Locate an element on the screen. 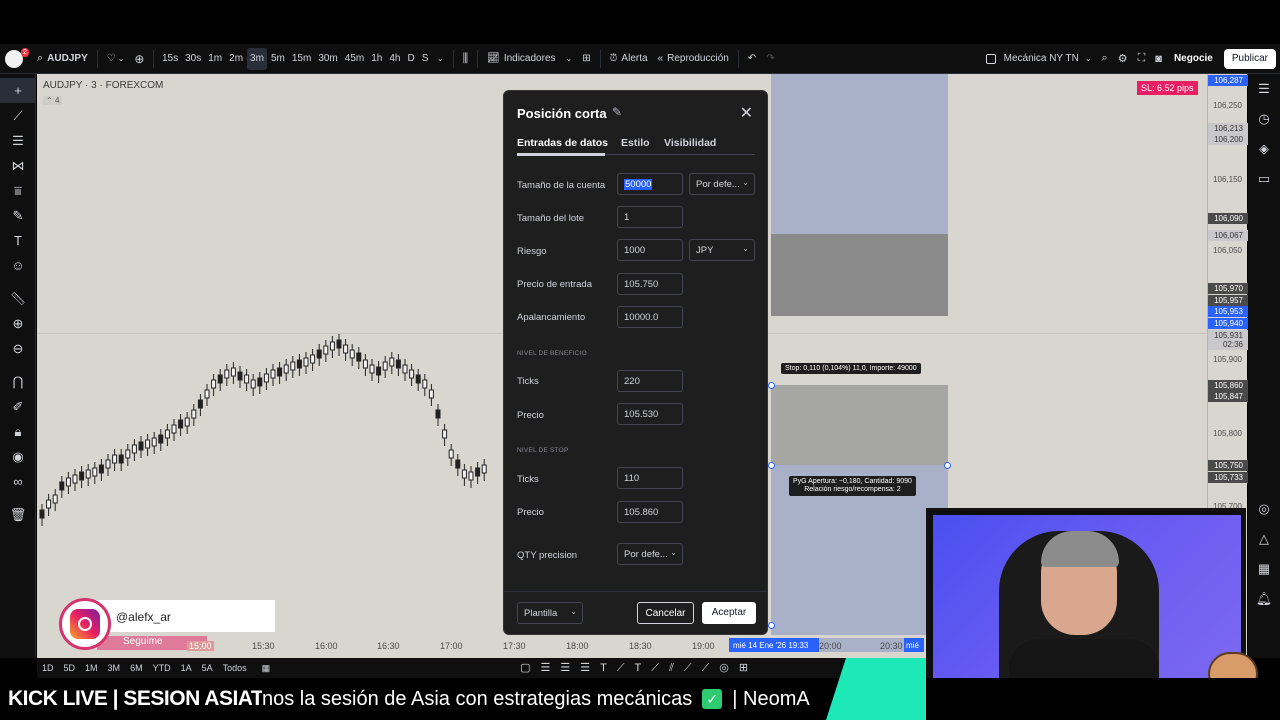 The width and height of the screenshot is (1280, 720). add-symbol-button: ⊕ is located at coordinates (139, 59).